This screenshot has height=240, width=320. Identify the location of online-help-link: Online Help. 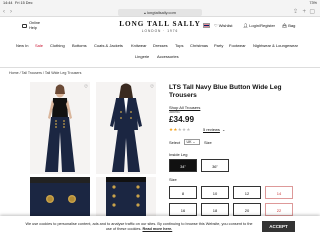
(31, 25).